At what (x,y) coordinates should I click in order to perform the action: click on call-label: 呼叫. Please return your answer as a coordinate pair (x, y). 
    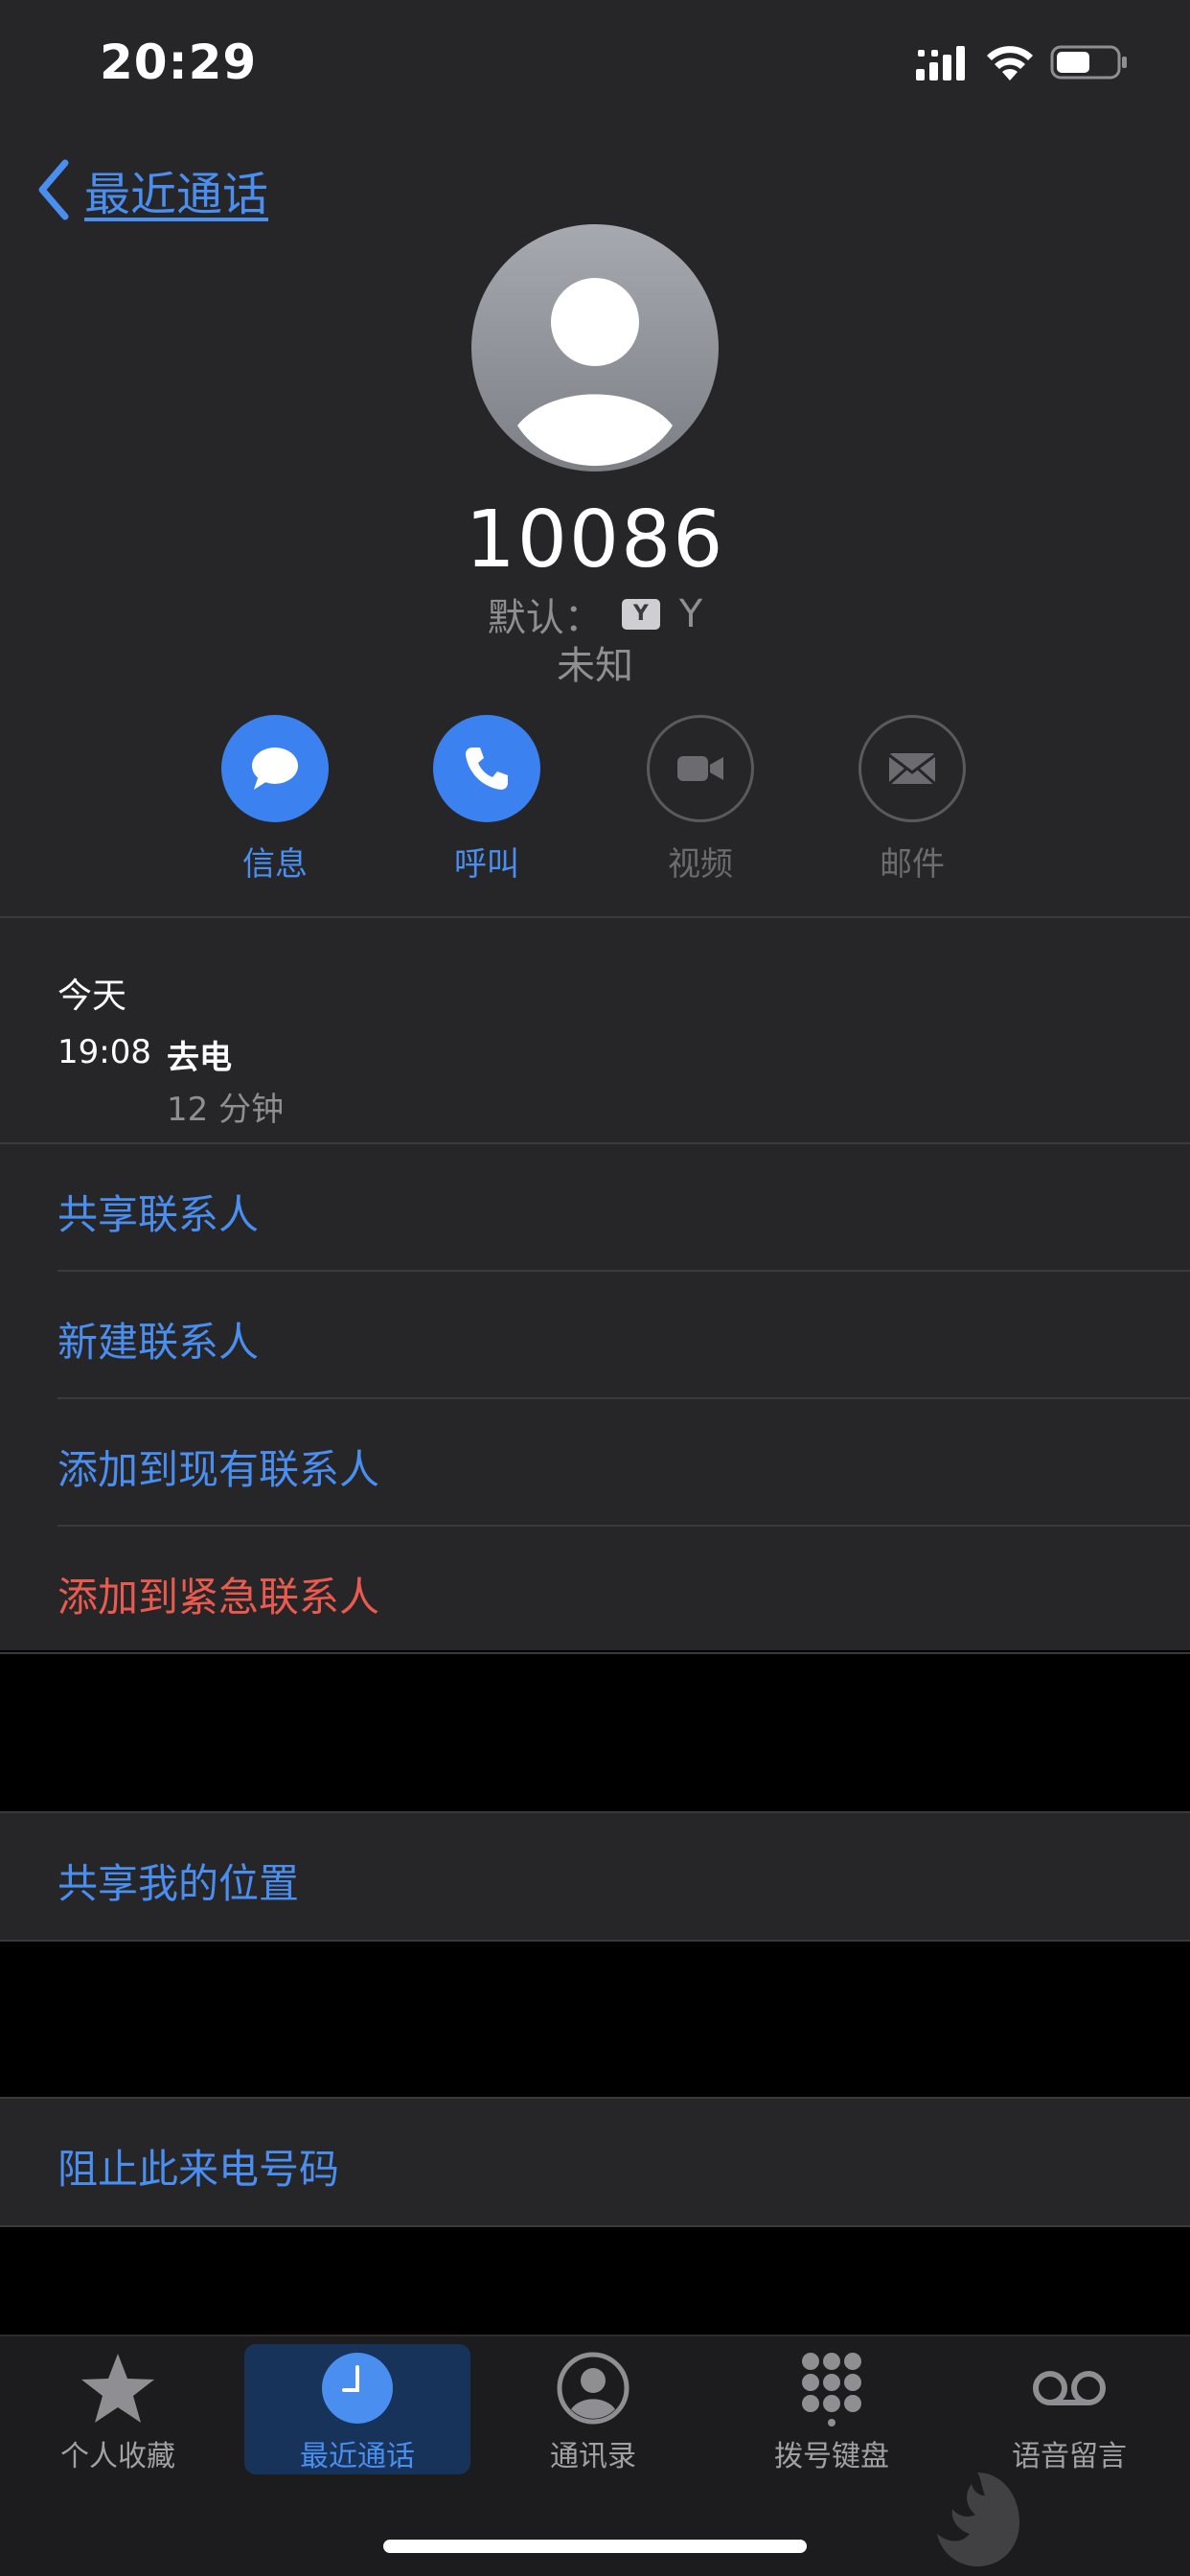
    Looking at the image, I should click on (487, 864).